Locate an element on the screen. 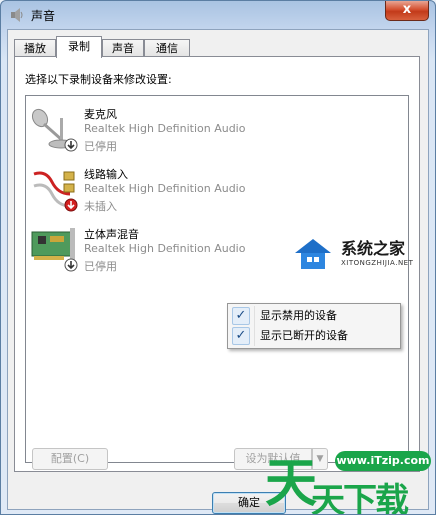 Image resolution: width=436 pixels, height=515 pixels. tab-recording: 录制 is located at coordinates (79, 47).